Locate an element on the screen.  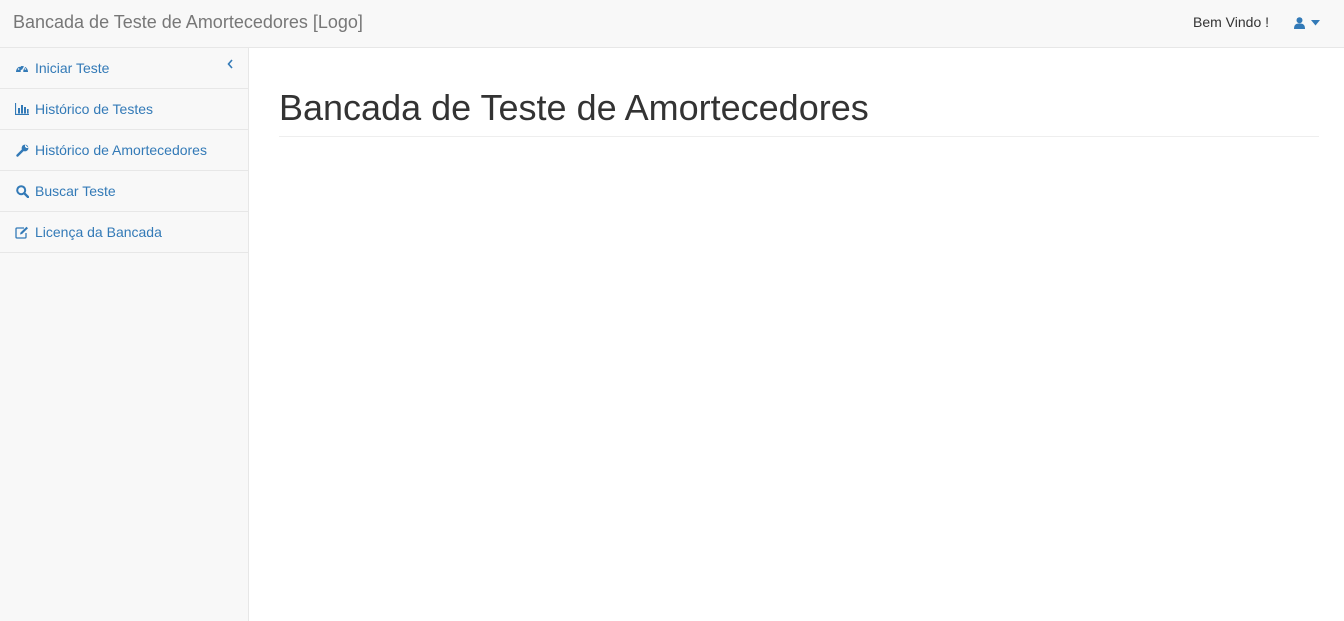
sidebar-item-iniciar-teste: Iniciar Teste is located at coordinates (124, 68).